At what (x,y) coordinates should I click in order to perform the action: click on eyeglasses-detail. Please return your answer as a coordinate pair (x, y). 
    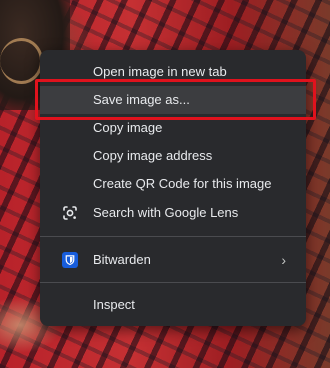
    Looking at the image, I should click on (21, 61).